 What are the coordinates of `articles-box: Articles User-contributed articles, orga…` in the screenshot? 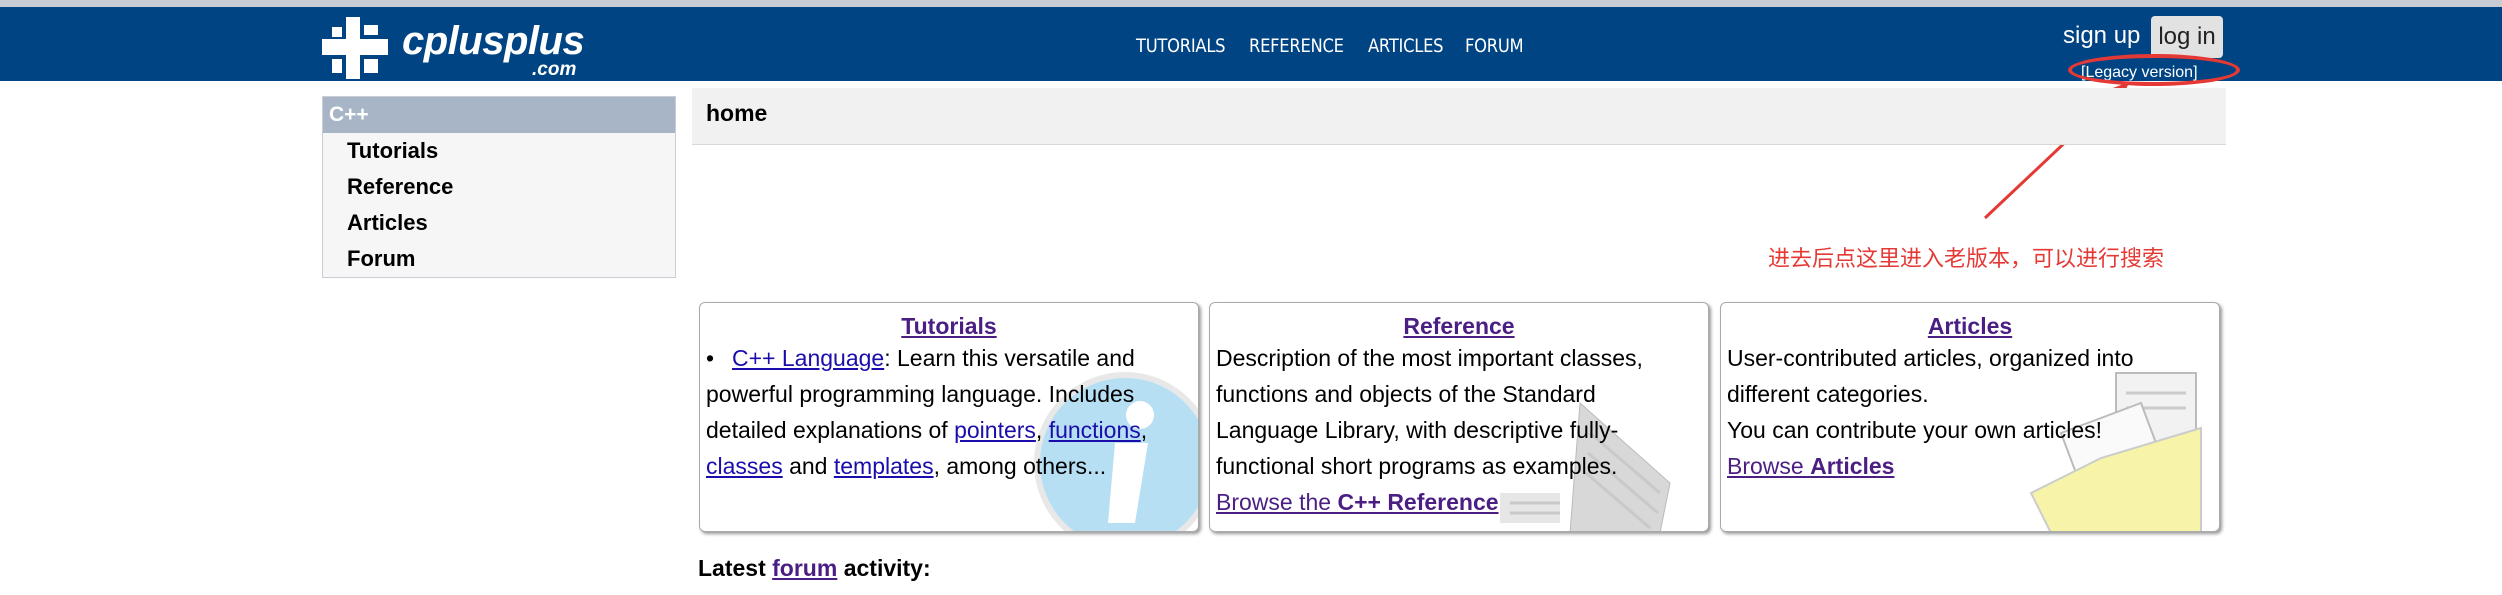 It's located at (1970, 417).